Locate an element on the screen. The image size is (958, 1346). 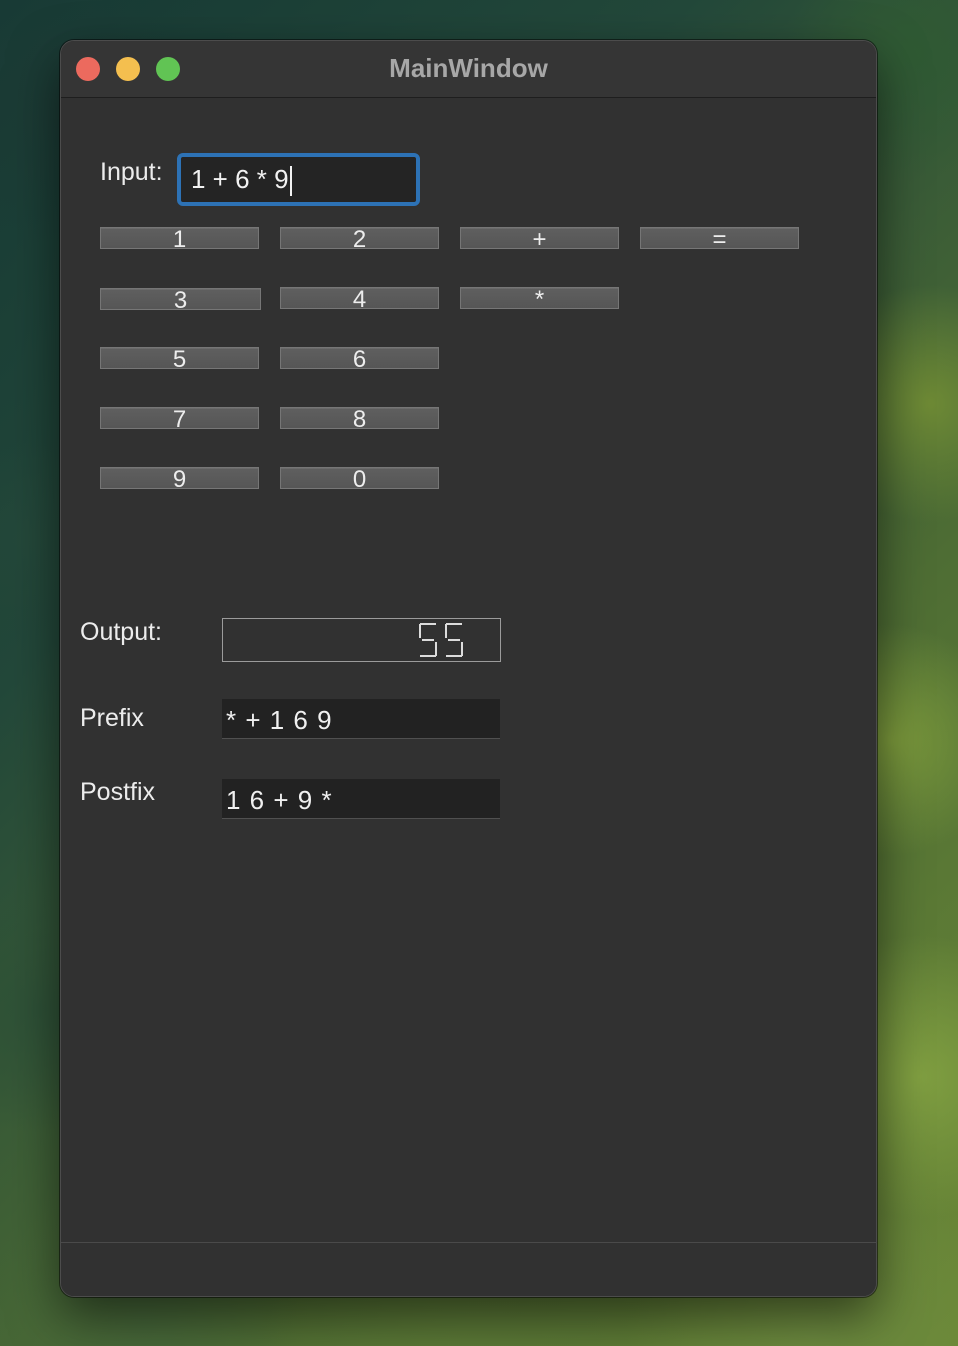
input-label: Input: is located at coordinates (131, 172).